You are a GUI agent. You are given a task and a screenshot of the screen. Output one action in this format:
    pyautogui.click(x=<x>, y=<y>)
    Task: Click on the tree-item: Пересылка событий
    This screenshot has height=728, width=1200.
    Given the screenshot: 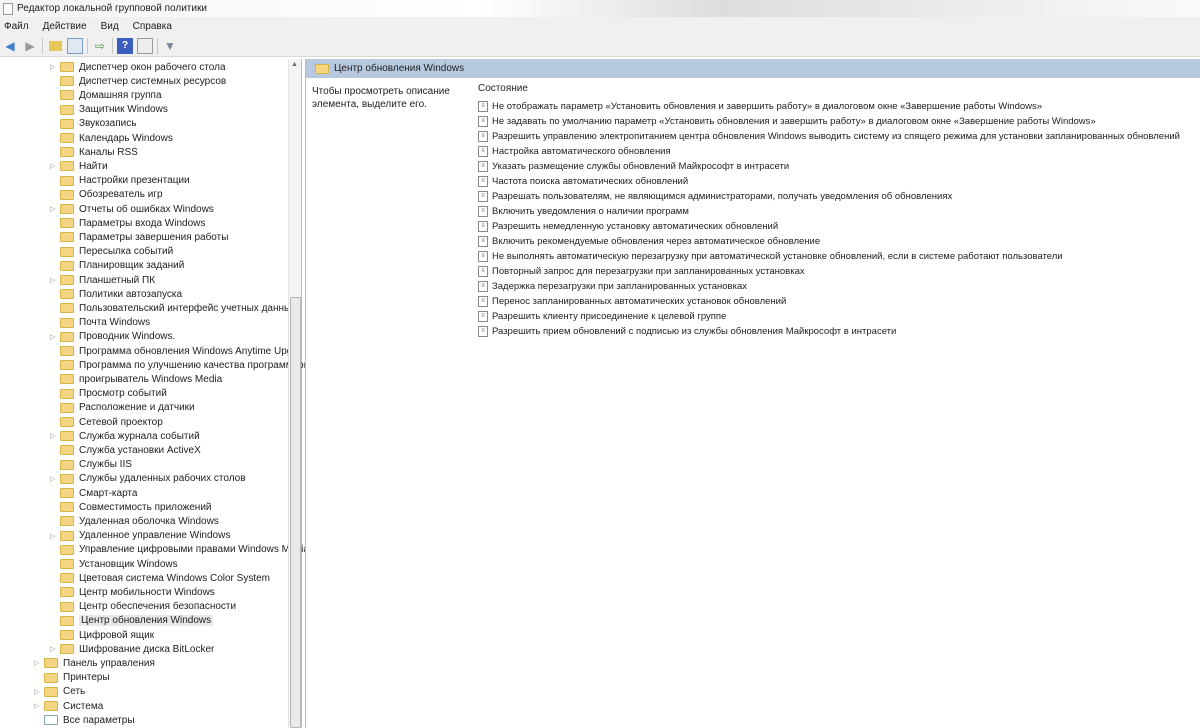 What is the action you would take?
    pyautogui.click(x=111, y=252)
    